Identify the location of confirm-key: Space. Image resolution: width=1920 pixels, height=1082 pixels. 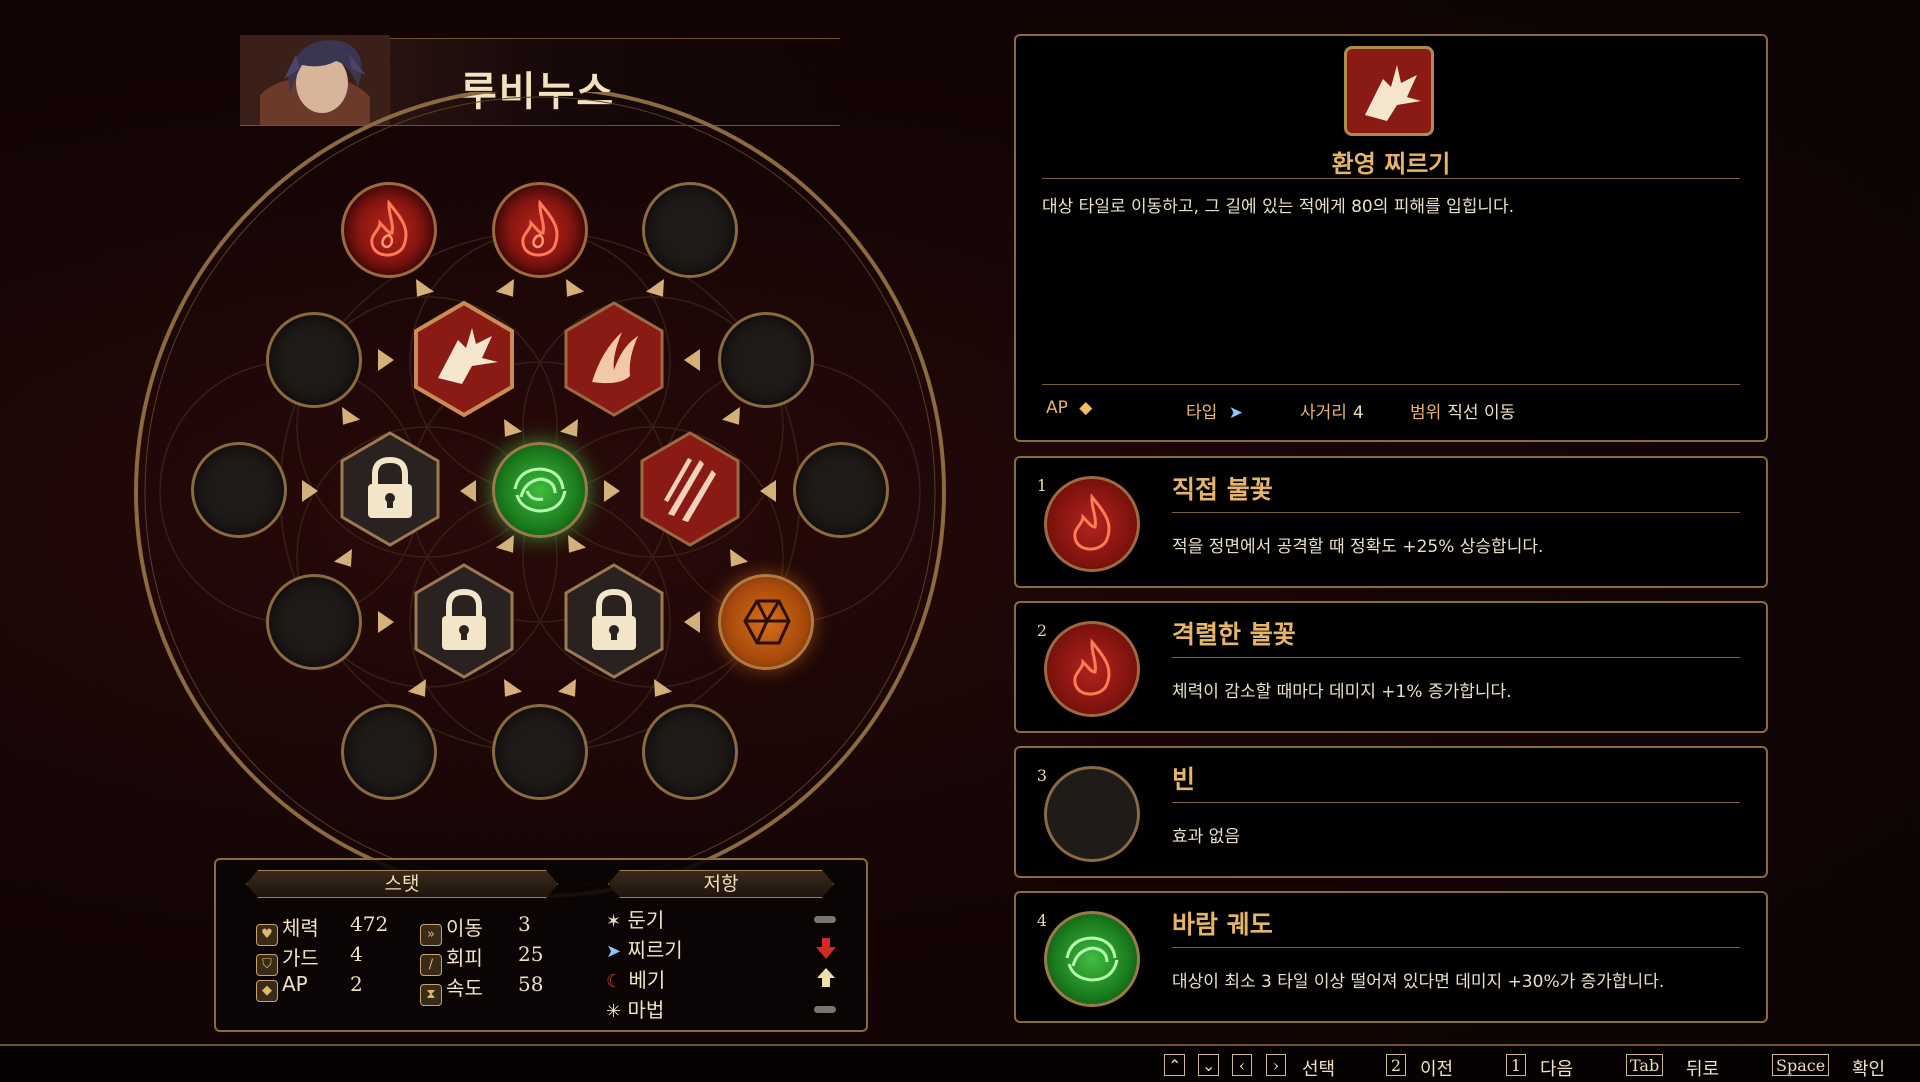
(1801, 1065).